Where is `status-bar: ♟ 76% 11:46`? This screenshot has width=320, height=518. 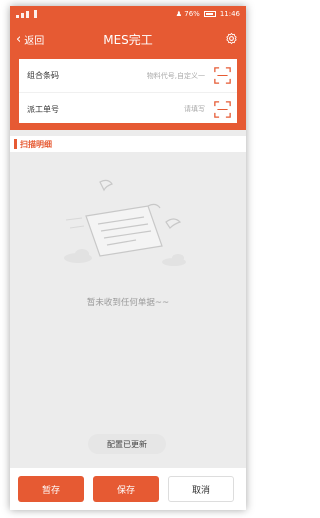
status-bar: ♟ 76% 11:46 is located at coordinates (128, 15).